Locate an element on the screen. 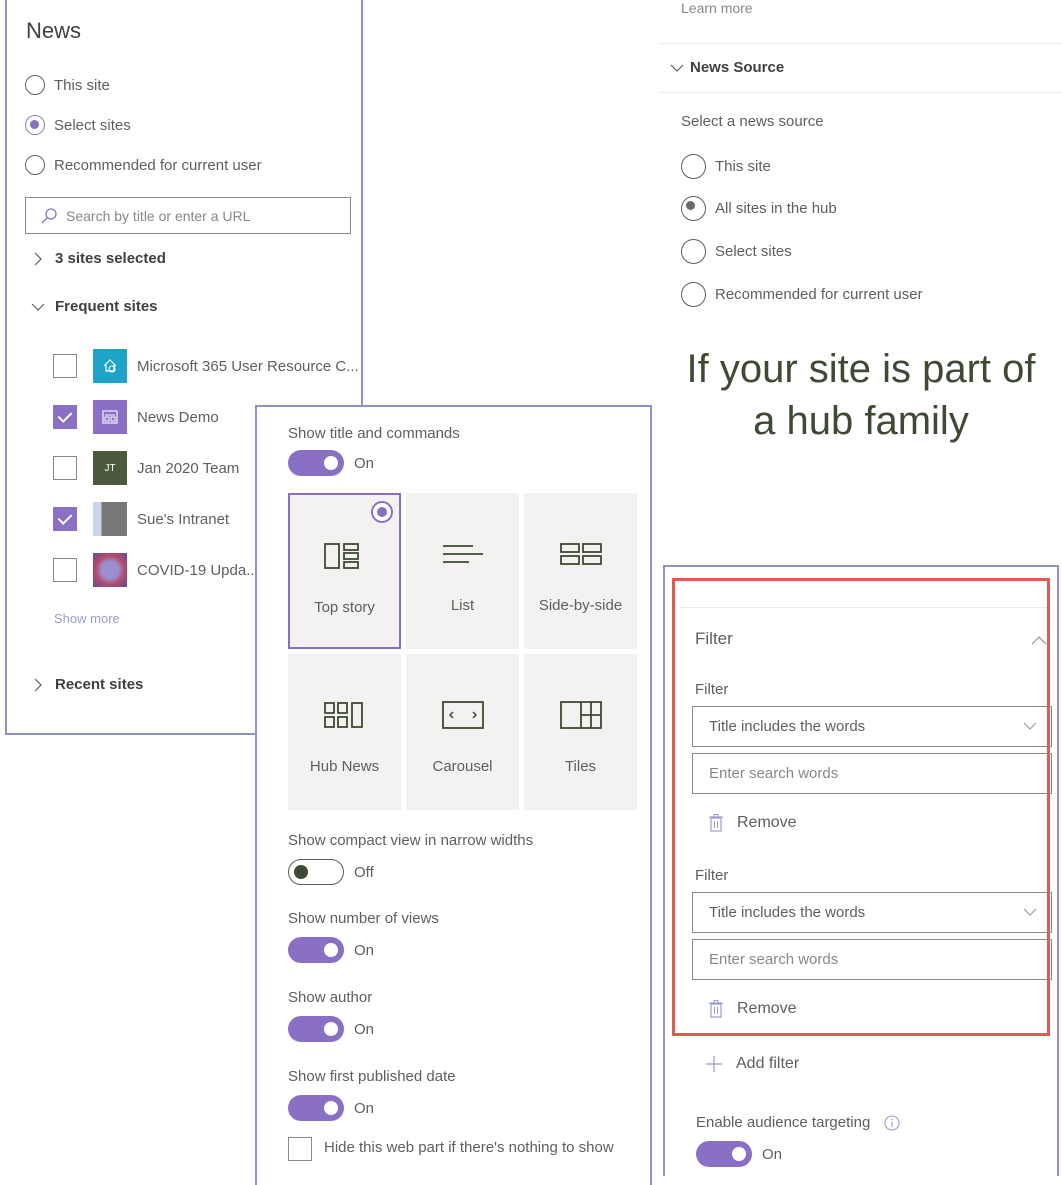 The width and height of the screenshot is (1062, 1185). frequent-sites-expander: Frequent sites is located at coordinates (94, 306).